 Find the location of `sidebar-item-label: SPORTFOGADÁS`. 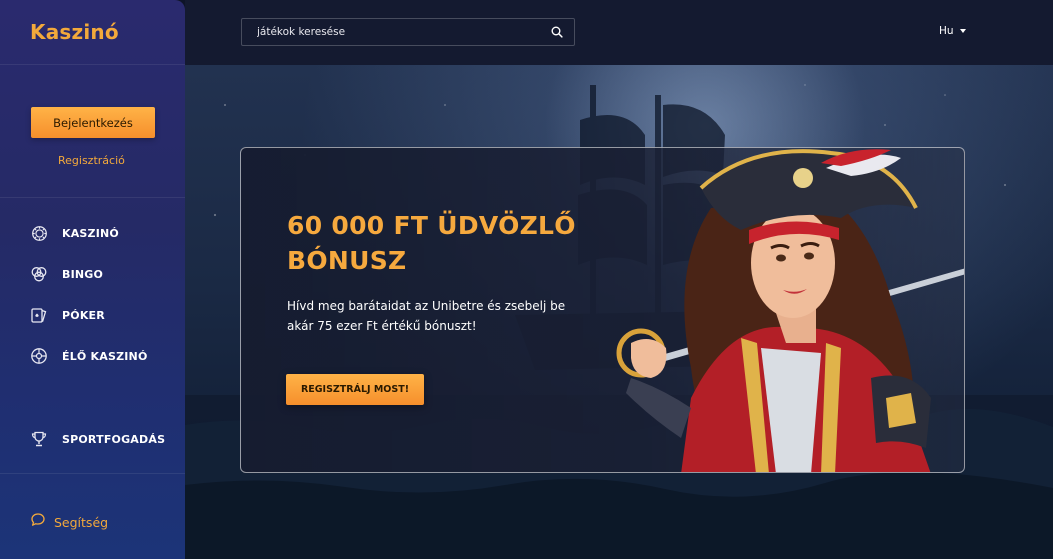

sidebar-item-label: SPORTFOGADÁS is located at coordinates (114, 439).